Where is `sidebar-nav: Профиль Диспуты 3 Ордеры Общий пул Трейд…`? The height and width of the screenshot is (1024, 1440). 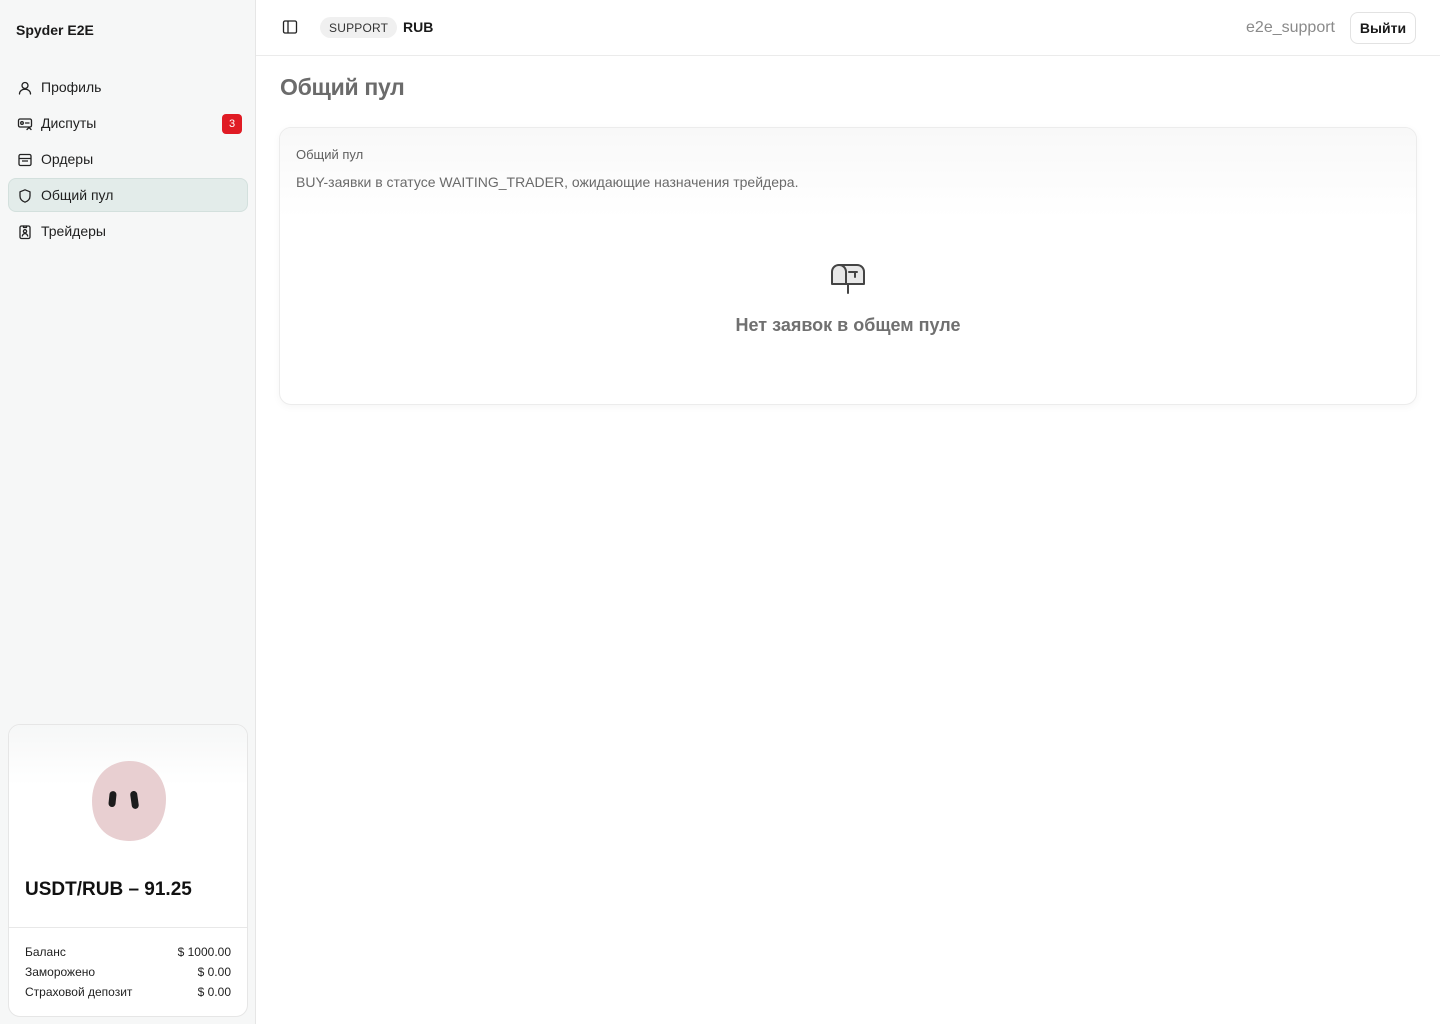 sidebar-nav: Профиль Диспуты 3 Ордеры Общий пул Трейд… is located at coordinates (128, 160).